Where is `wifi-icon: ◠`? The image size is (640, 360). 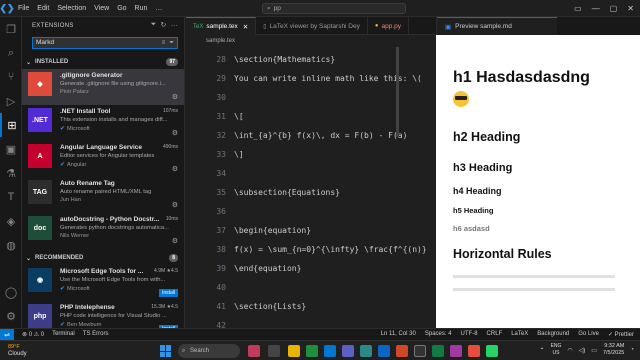 wifi-icon: ◠ is located at coordinates (569, 350).